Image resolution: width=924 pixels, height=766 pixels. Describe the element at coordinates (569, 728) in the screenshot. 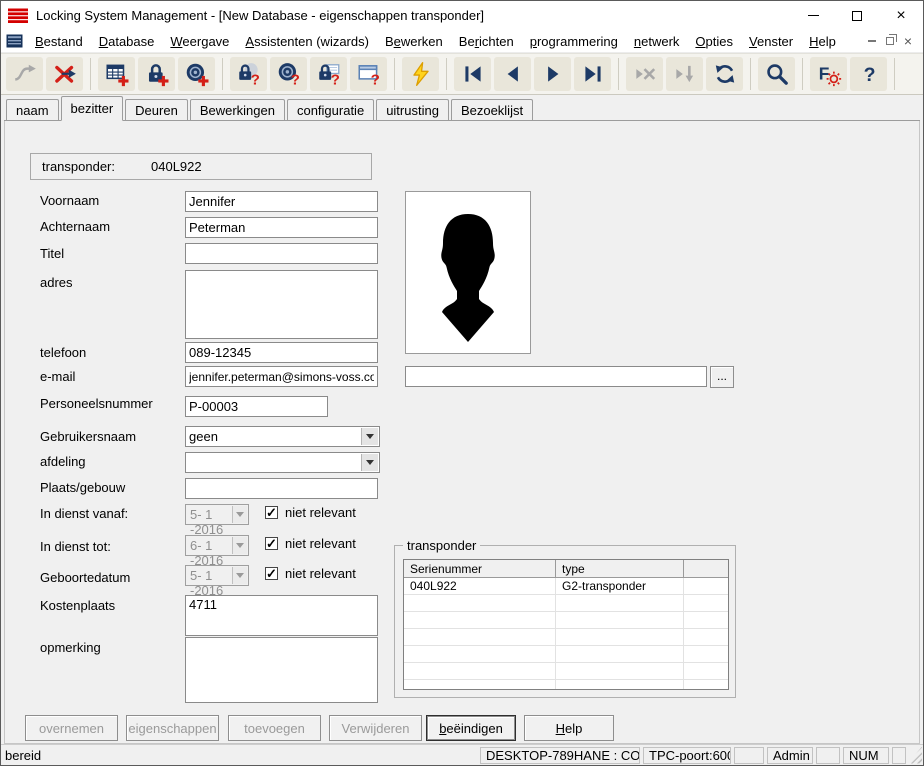

I see `help-footer-button: Help` at that location.